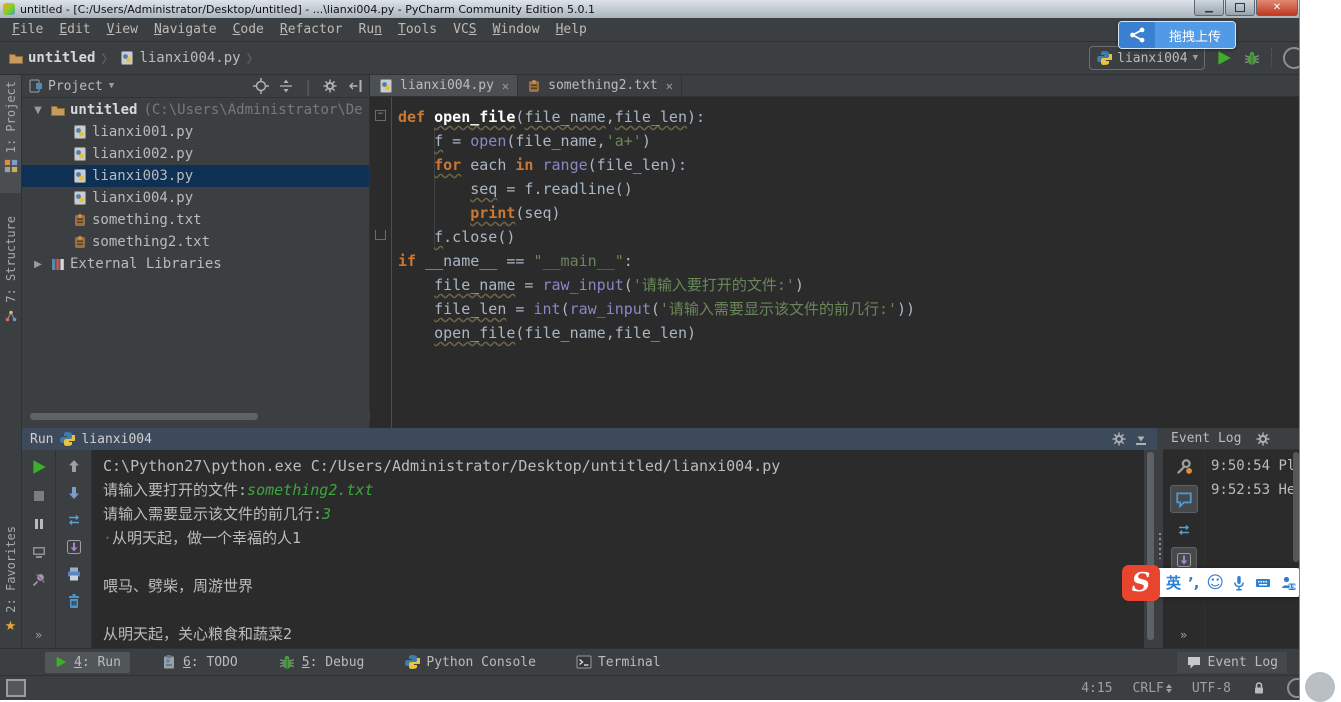 The height and width of the screenshot is (702, 1341). I want to click on settings-wrench-icon, so click(1184, 467).